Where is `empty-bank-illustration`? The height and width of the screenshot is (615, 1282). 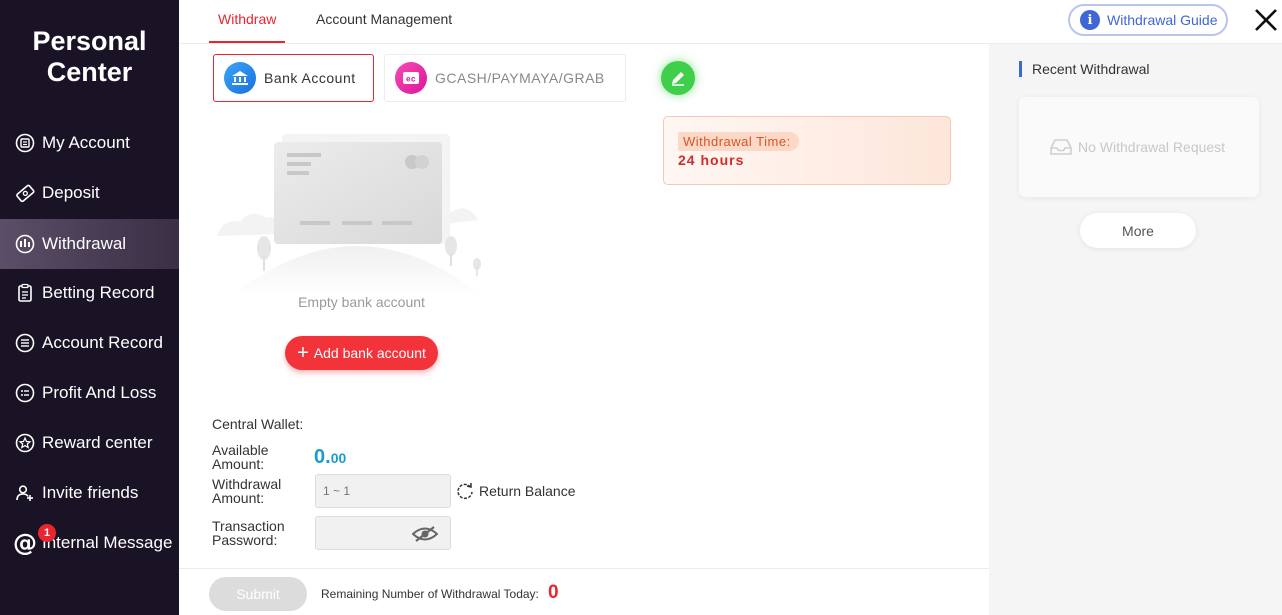 empty-bank-illustration is located at coordinates (349, 215).